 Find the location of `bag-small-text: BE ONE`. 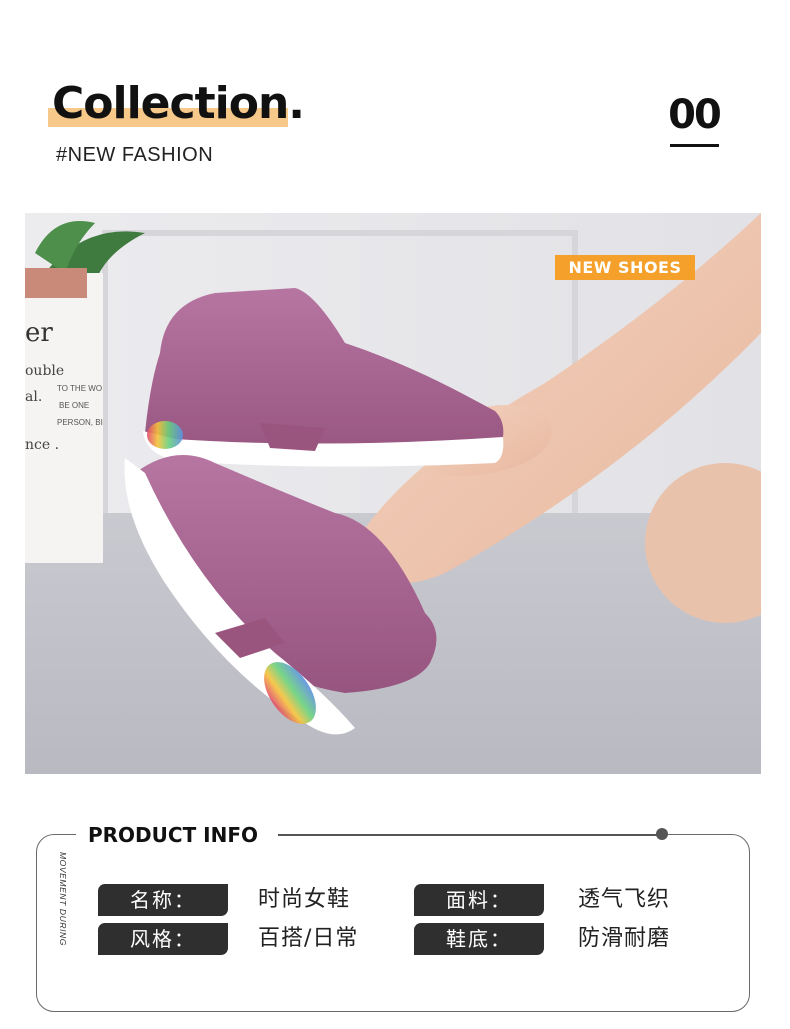

bag-small-text: BE ONE is located at coordinates (74, 405).